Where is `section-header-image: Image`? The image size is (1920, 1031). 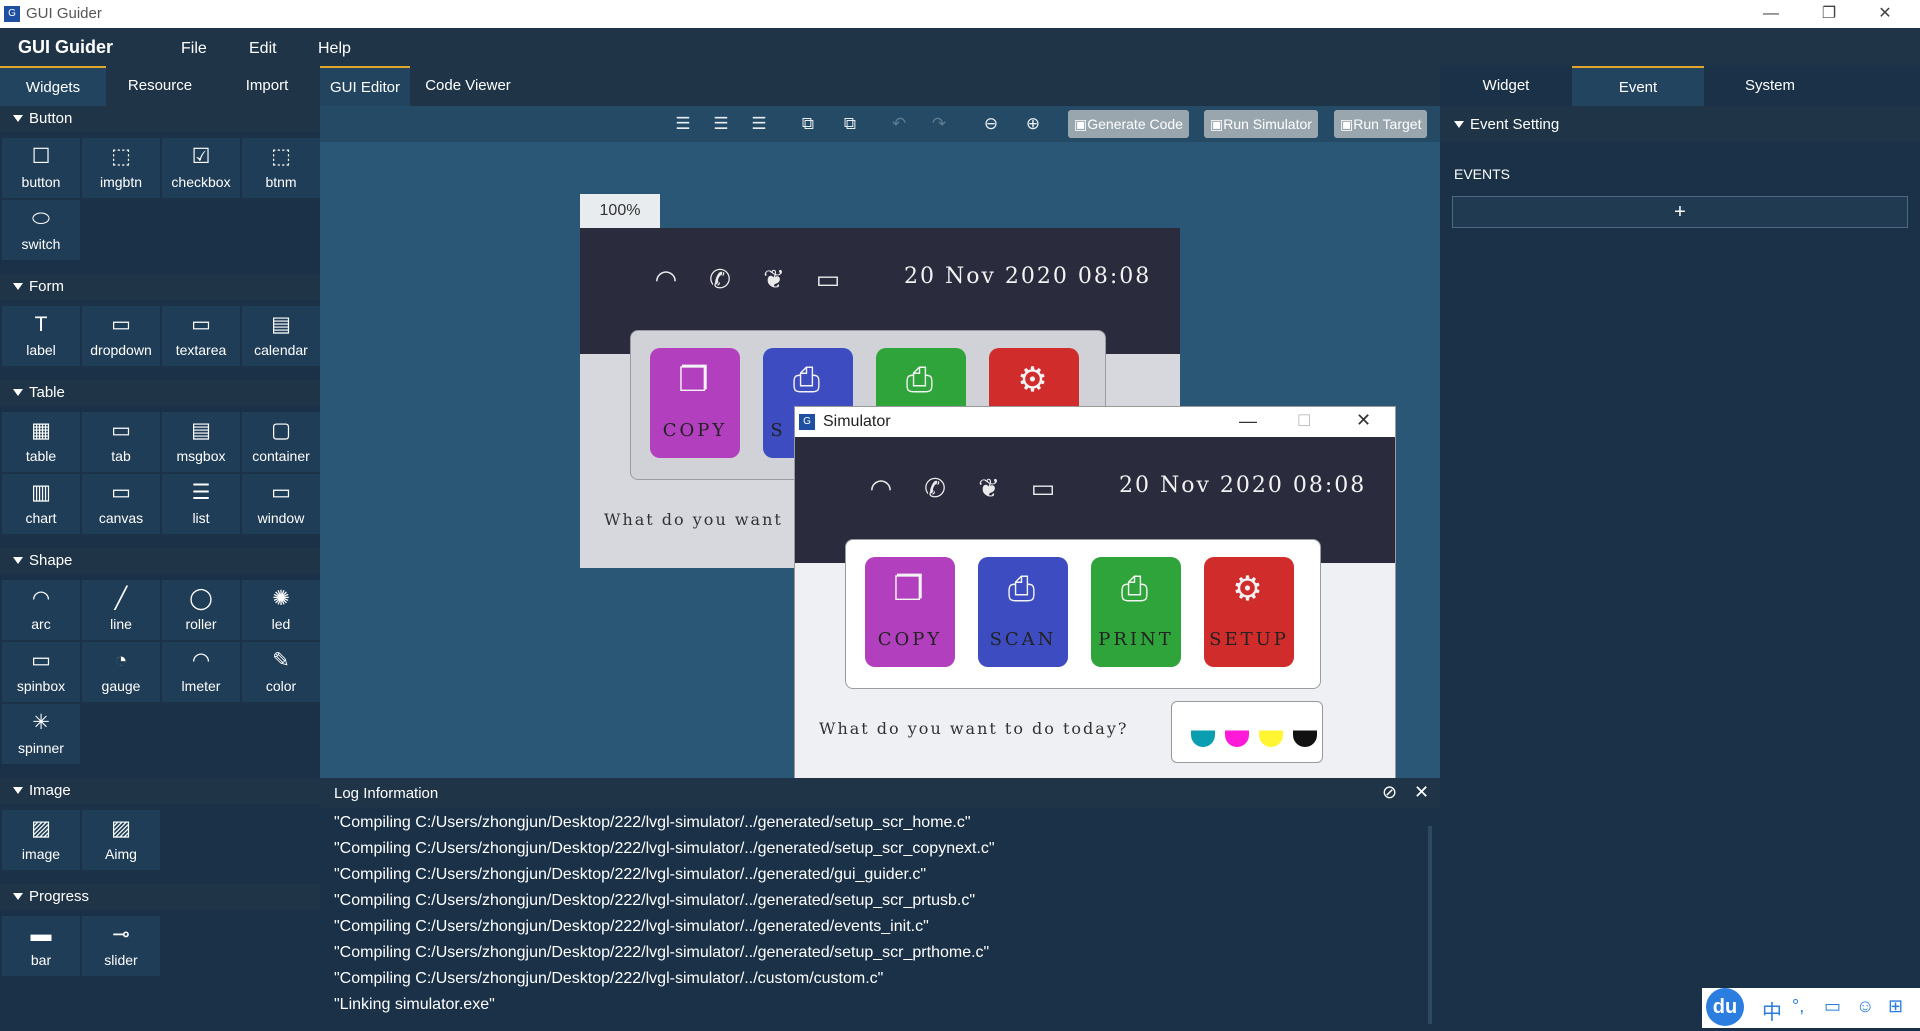
section-header-image: Image is located at coordinates (160, 791).